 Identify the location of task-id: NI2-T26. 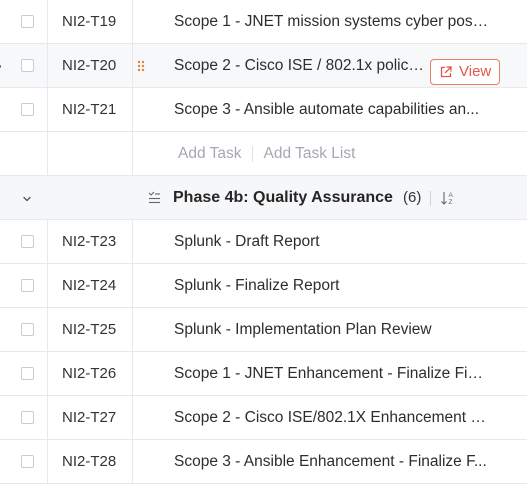
(90, 373).